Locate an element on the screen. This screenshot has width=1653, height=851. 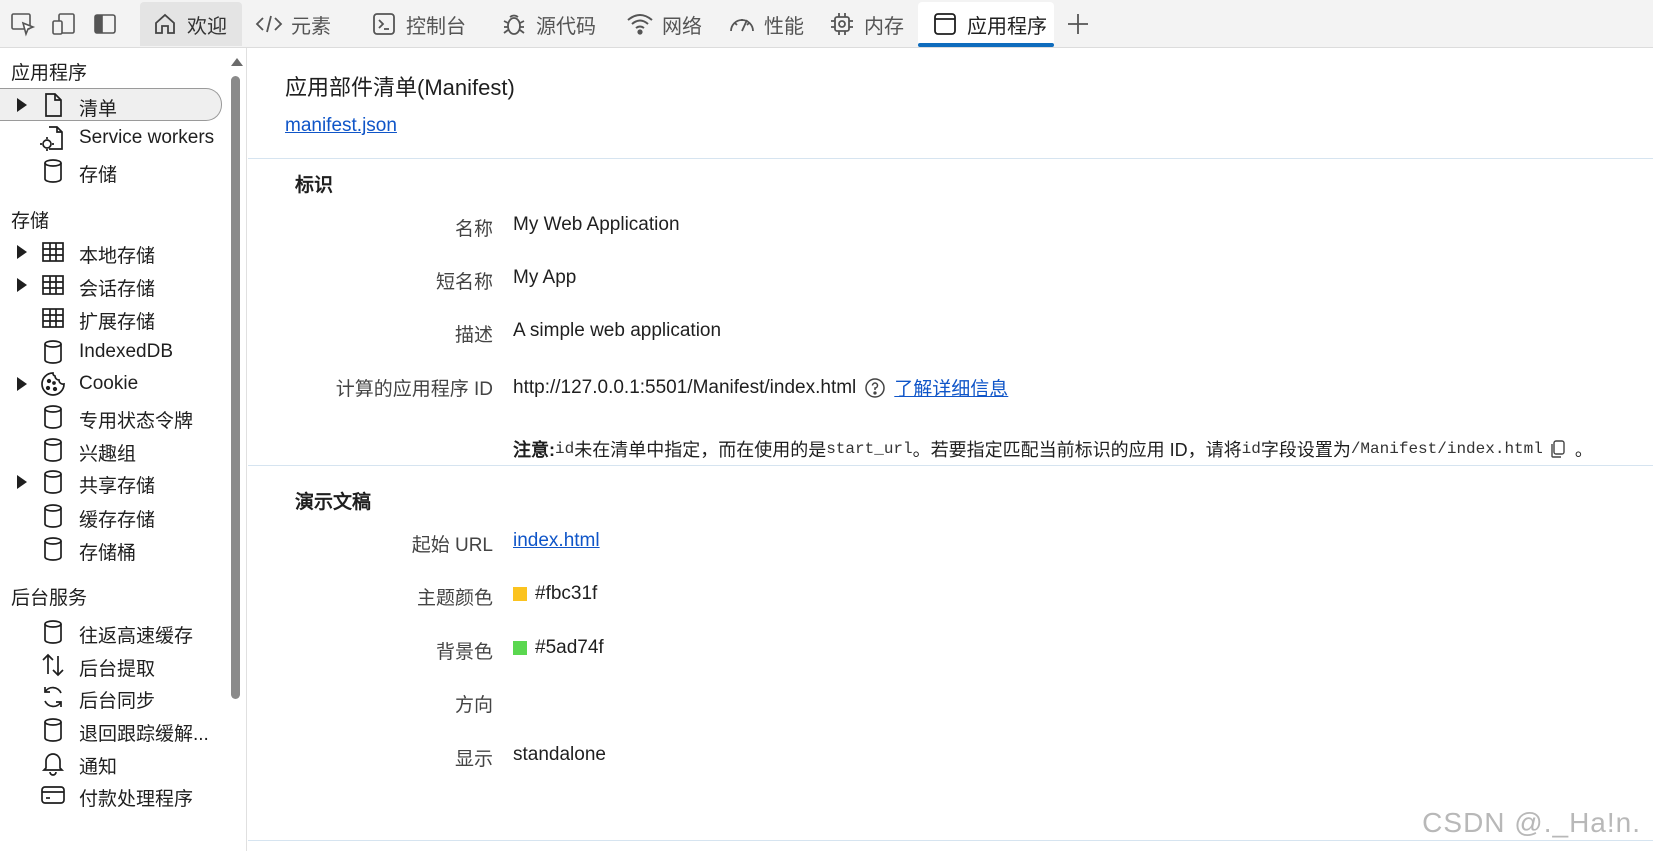
start-url-link: index.html is located at coordinates (556, 541).